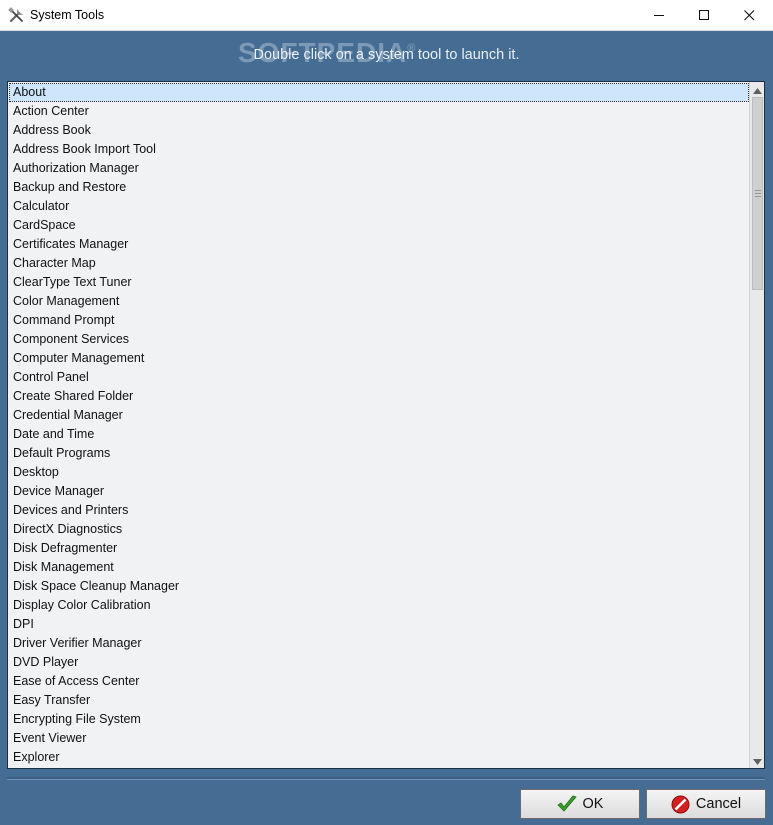 This screenshot has height=825, width=773. I want to click on list-item: Display Color Calibration, so click(379, 605).